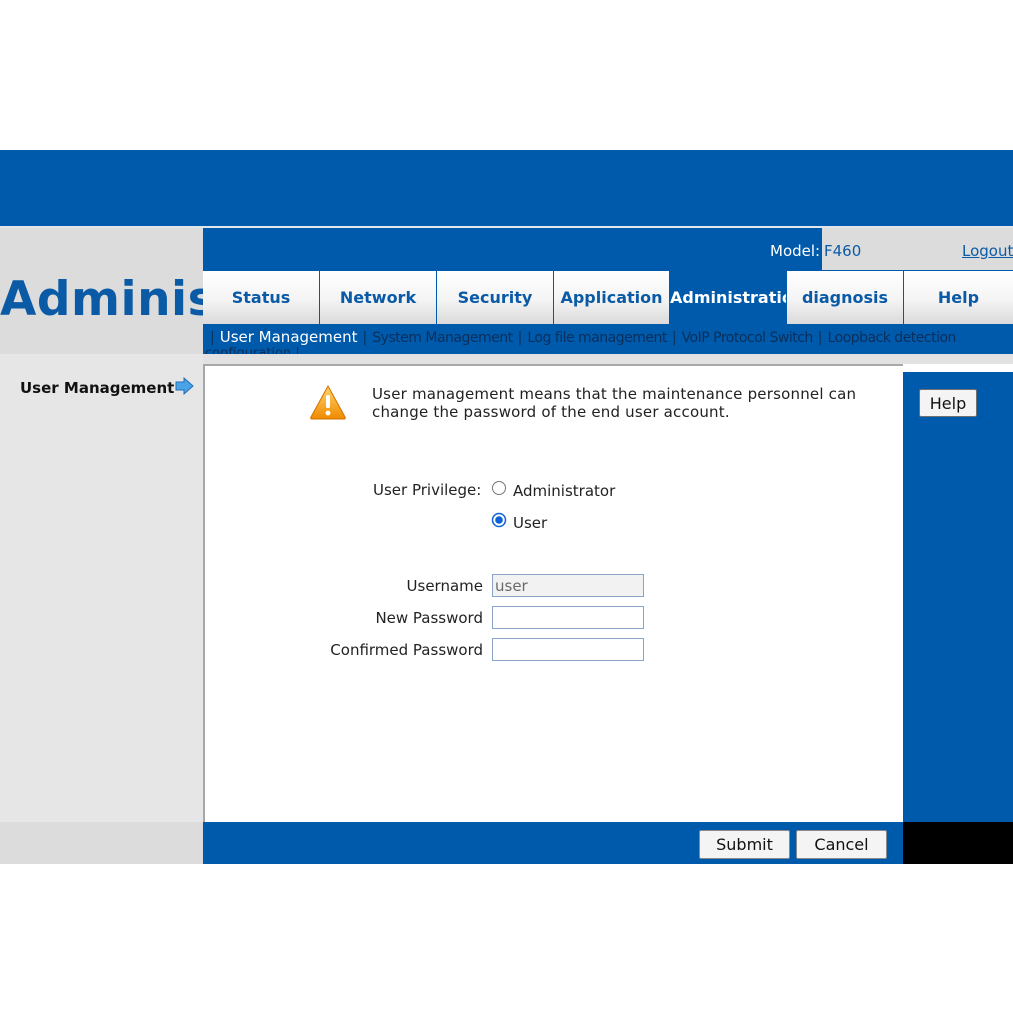 Image resolution: width=1013 pixels, height=1013 pixels. Describe the element at coordinates (101, 588) in the screenshot. I see `left-sidebar` at that location.